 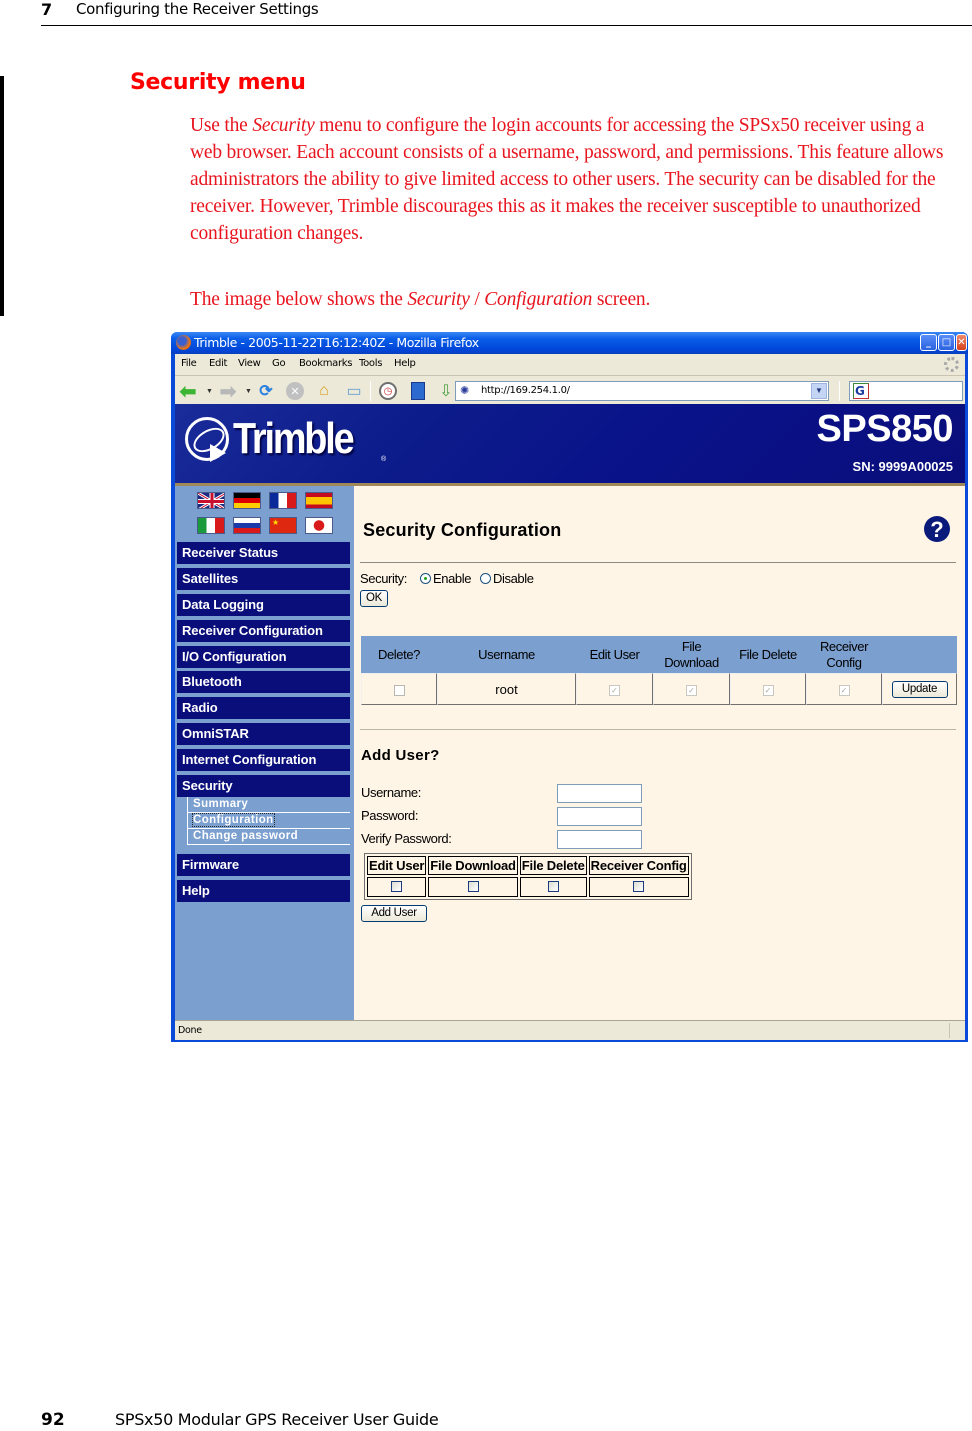 What do you see at coordinates (249, 363) in the screenshot?
I see `menu-view: View` at bounding box center [249, 363].